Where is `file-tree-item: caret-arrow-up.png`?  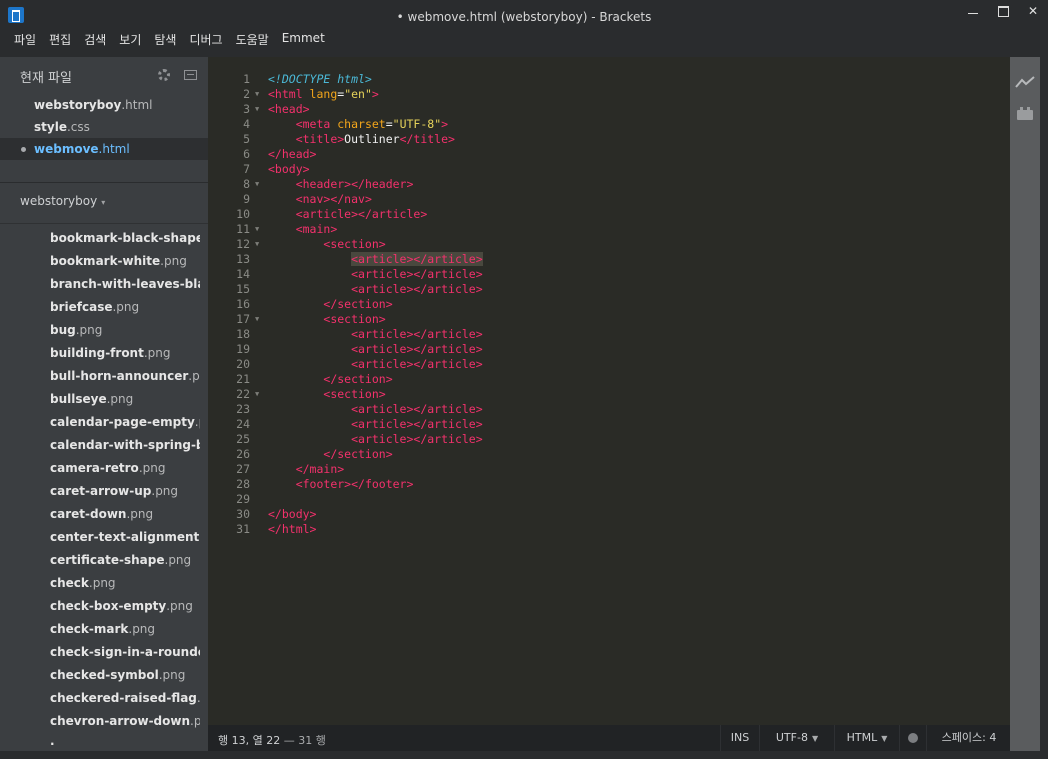 file-tree-item: caret-arrow-up.png is located at coordinates (100, 491).